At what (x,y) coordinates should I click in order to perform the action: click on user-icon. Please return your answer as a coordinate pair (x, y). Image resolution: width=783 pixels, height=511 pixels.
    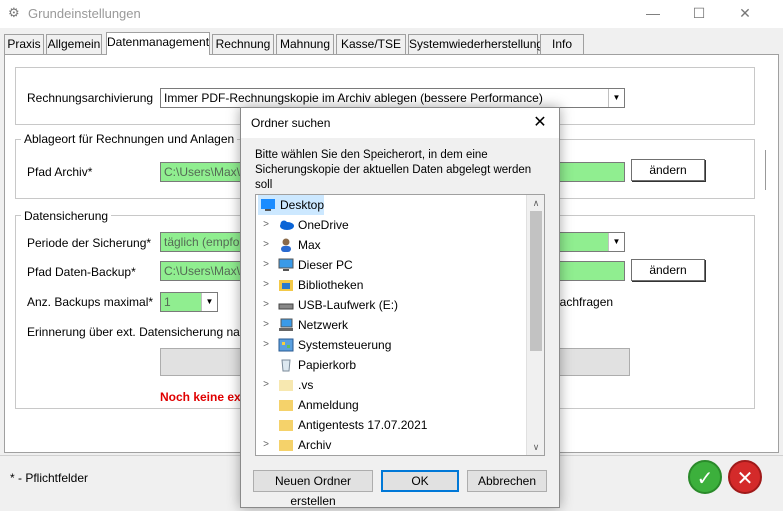
    Looking at the image, I should click on (286, 245).